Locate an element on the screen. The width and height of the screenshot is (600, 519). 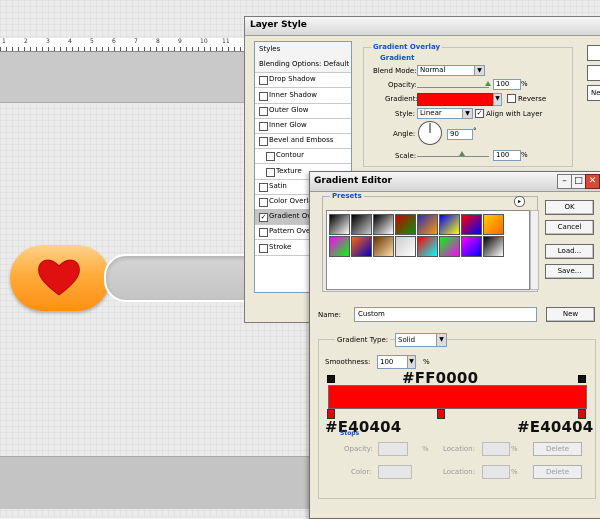
align-with-layer-checkbox: ✓ is located at coordinates (479, 113).